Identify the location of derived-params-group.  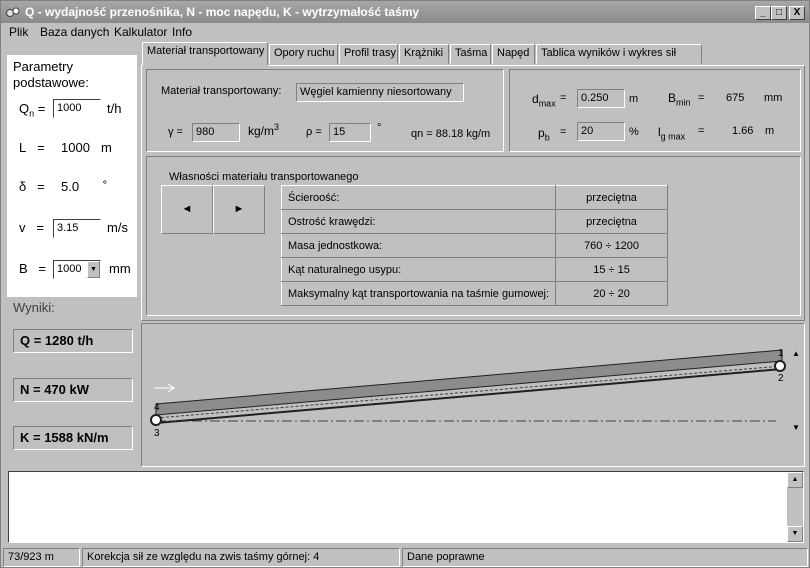
(655, 110).